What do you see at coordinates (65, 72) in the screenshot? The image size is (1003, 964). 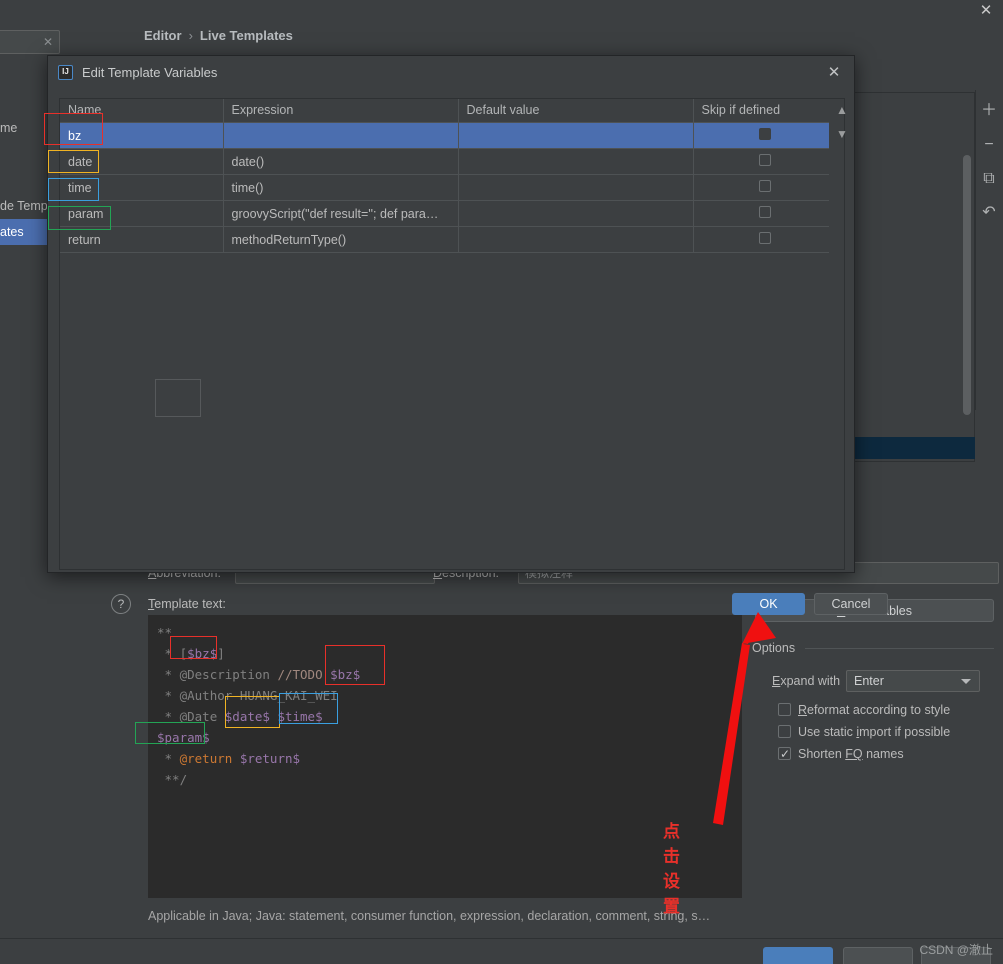 I see `intellij-idea-icon: IJ` at bounding box center [65, 72].